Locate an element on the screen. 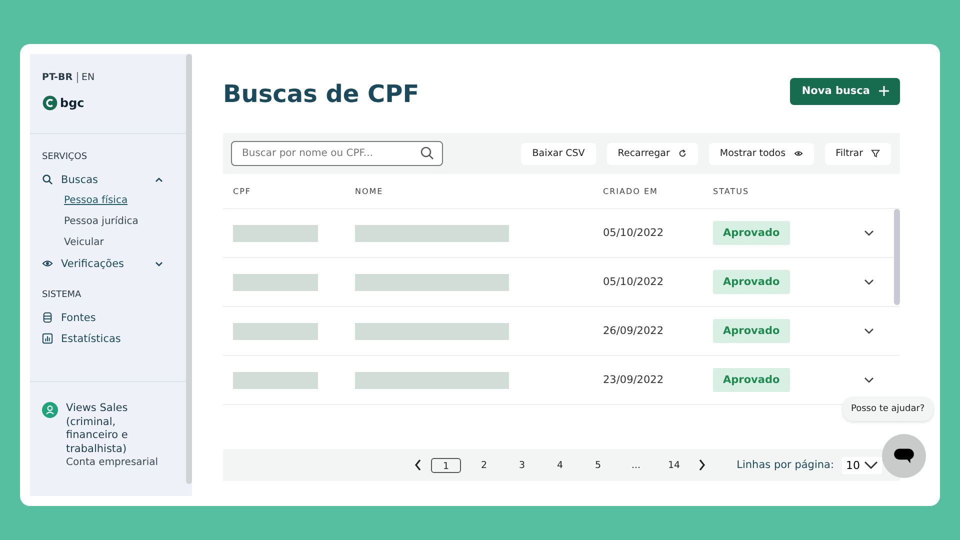 The image size is (960, 540). logo-icon is located at coordinates (50, 103).